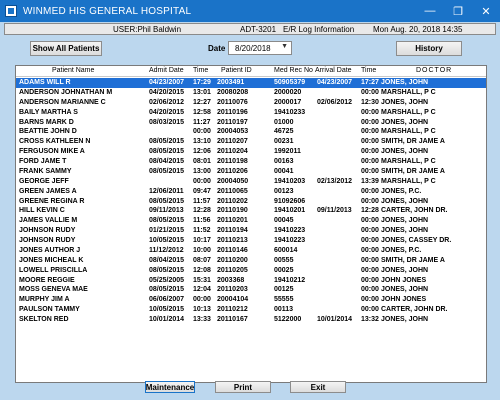 The width and height of the screenshot is (500, 400). I want to click on cell-doctor: JONES, CASSEY DR., so click(416, 241).